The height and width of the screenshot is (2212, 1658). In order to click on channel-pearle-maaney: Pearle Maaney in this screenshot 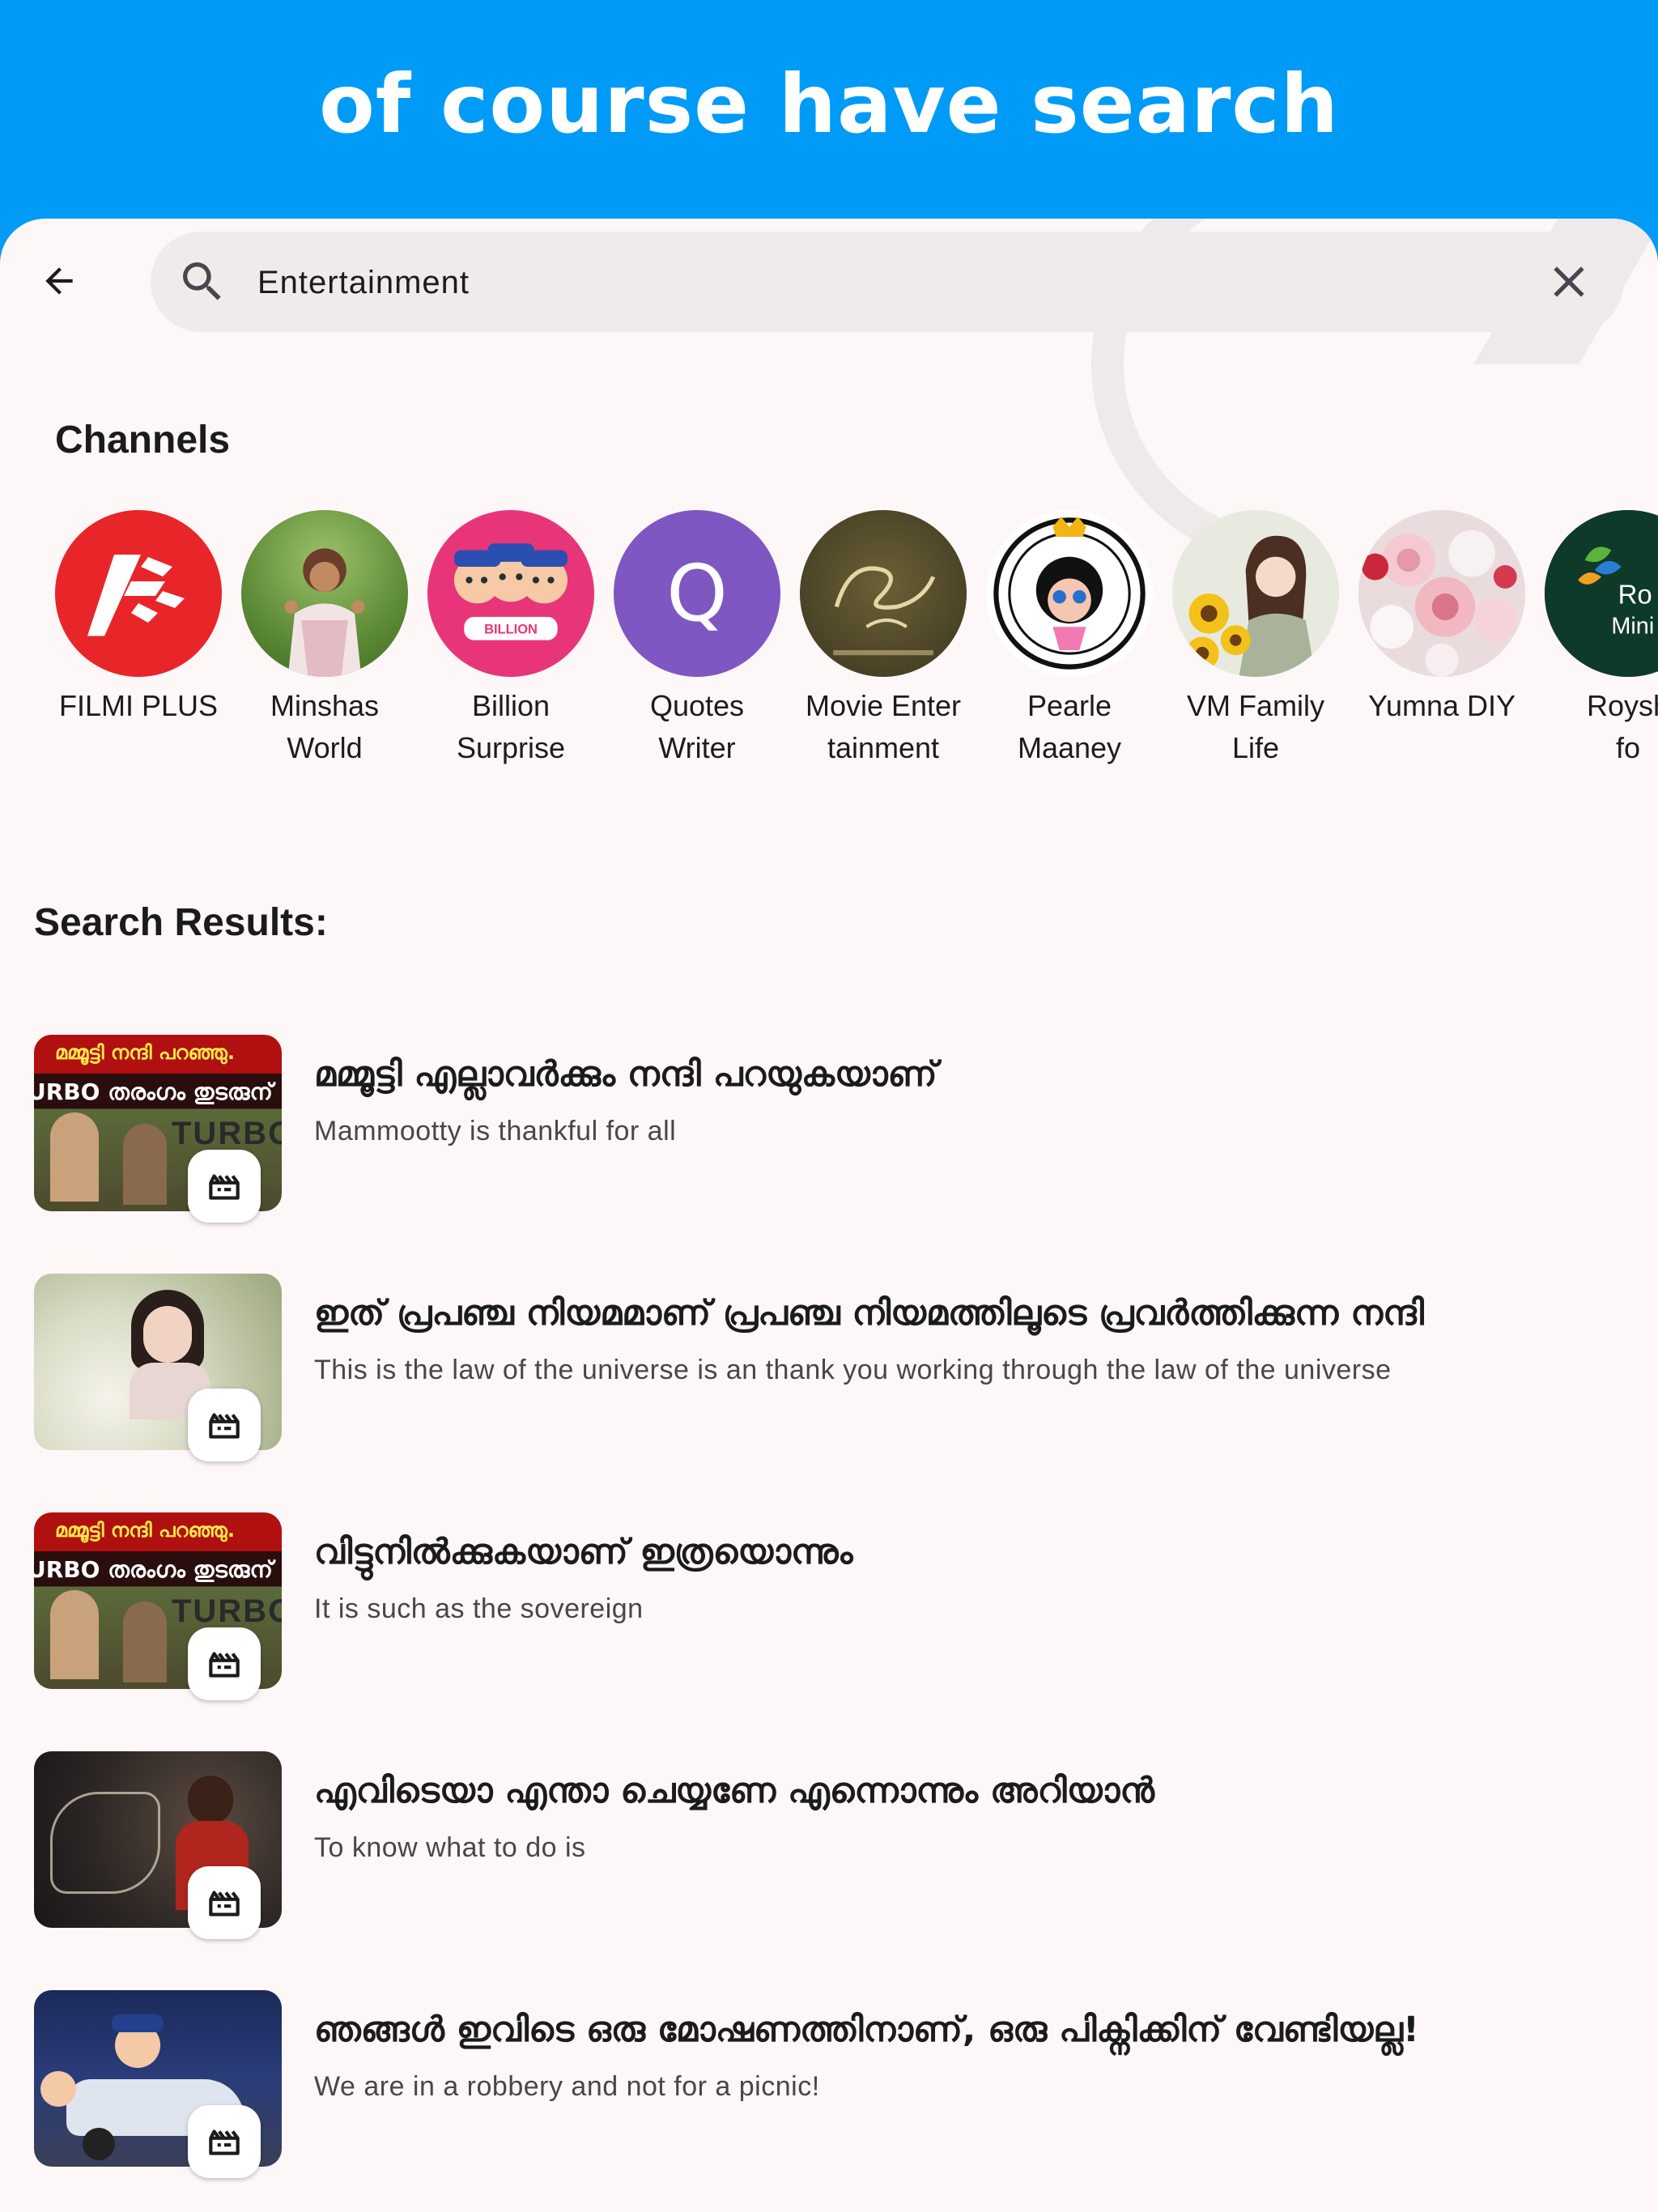, I will do `click(1069, 640)`.